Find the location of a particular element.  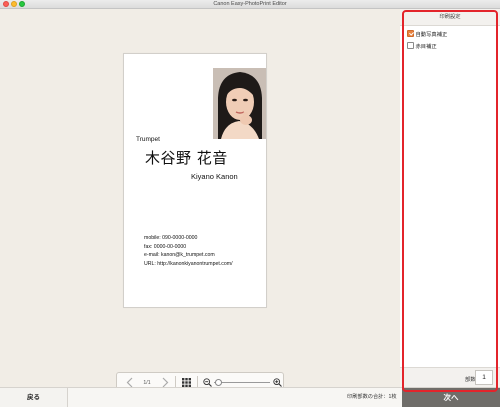

next-button: 次へ is located at coordinates (451, 397).